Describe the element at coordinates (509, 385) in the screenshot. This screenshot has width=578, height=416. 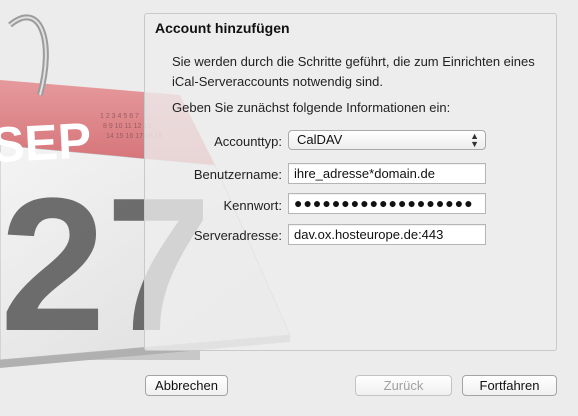
I see `continue-button: Fortfahren` at that location.